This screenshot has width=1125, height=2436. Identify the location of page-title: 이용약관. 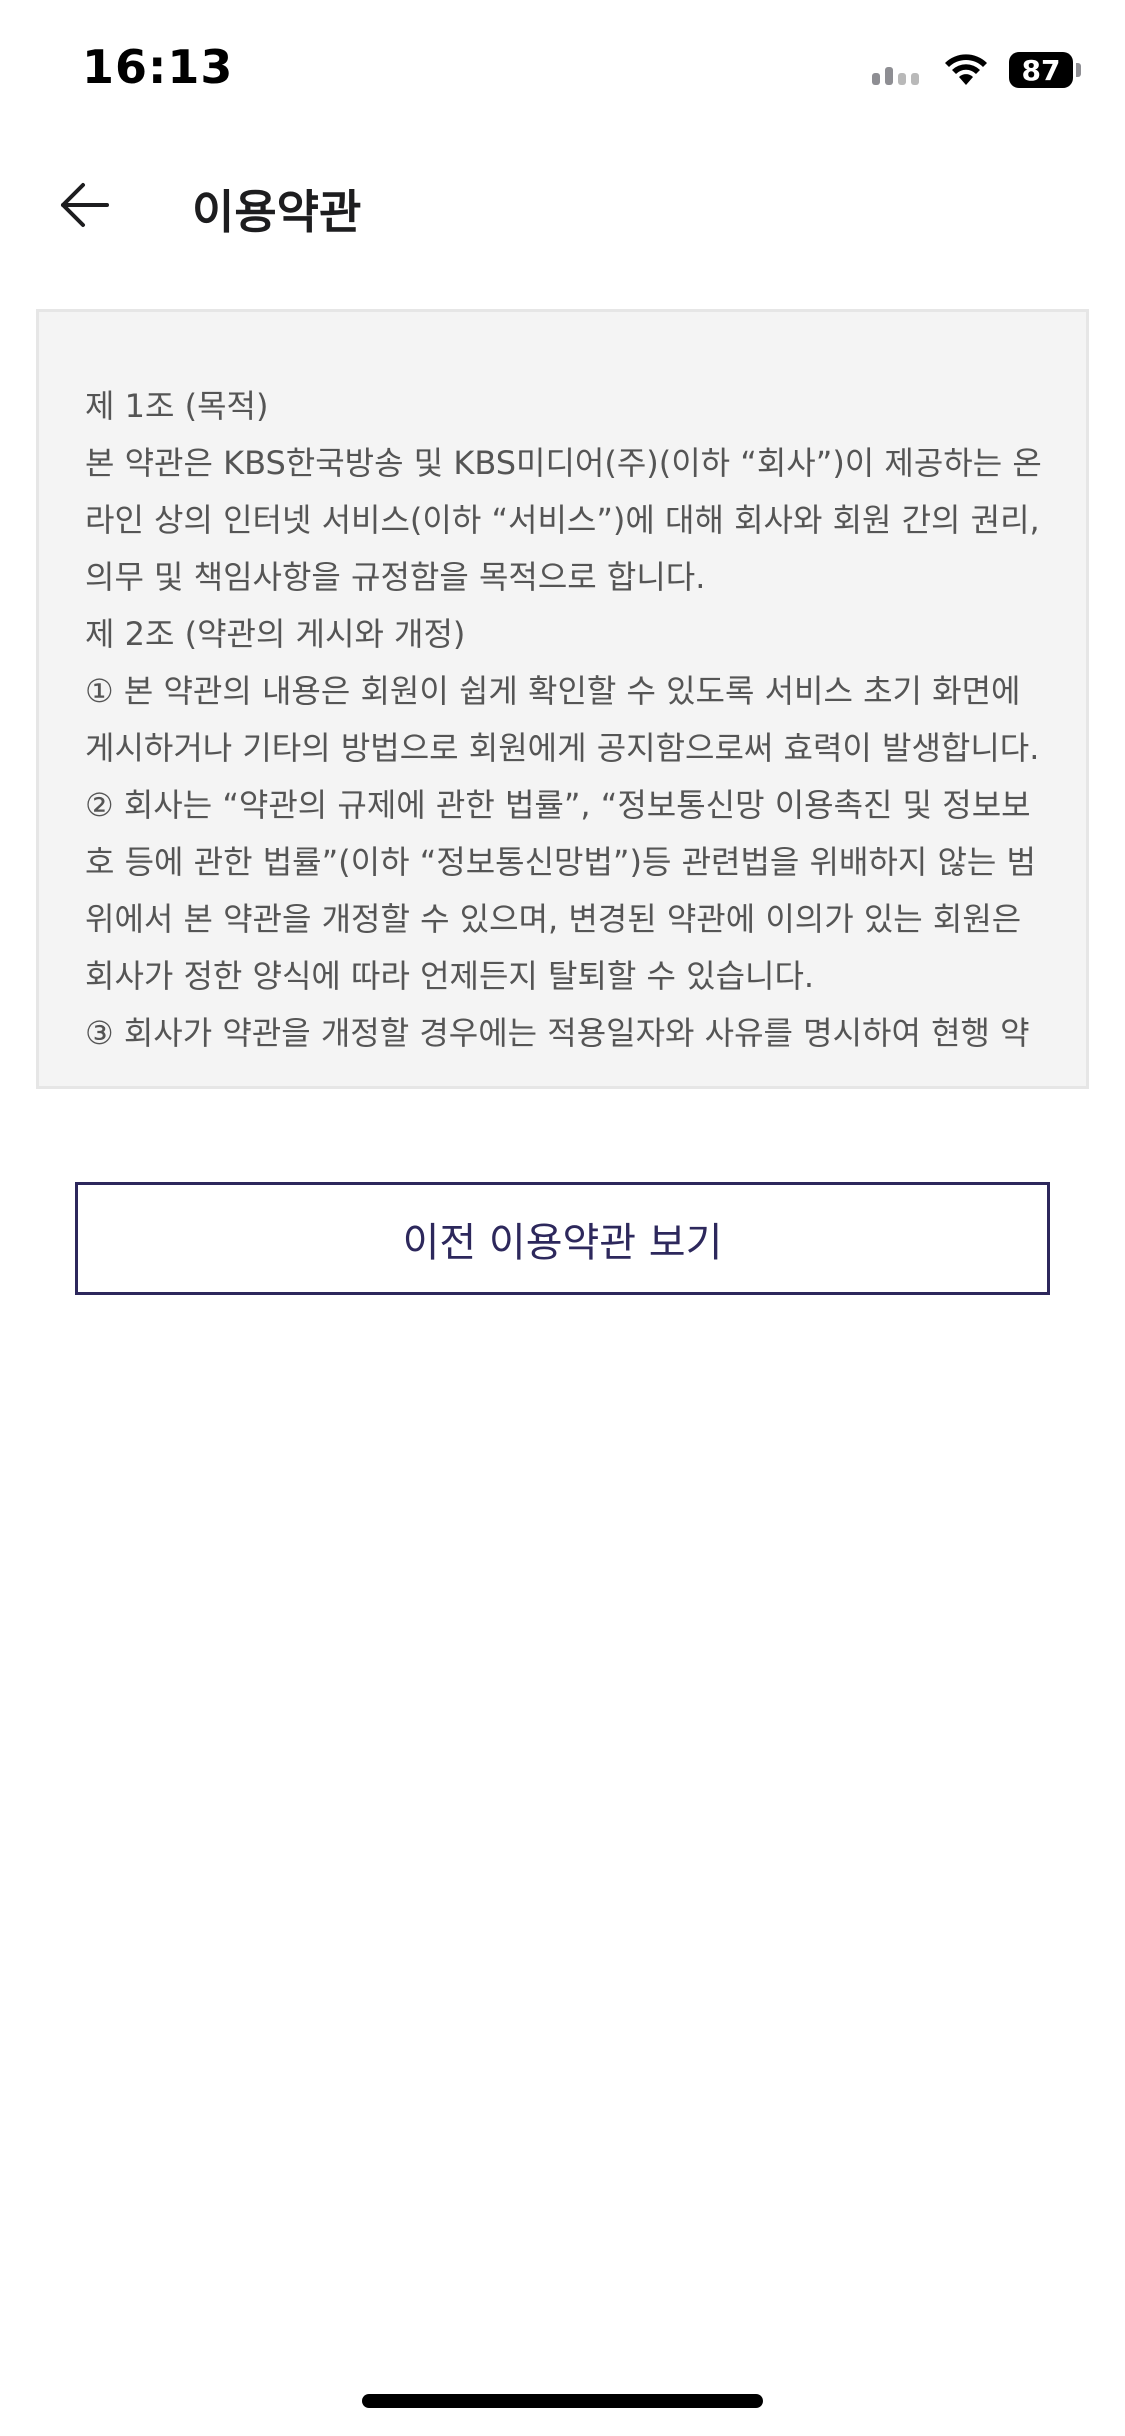
(277, 212).